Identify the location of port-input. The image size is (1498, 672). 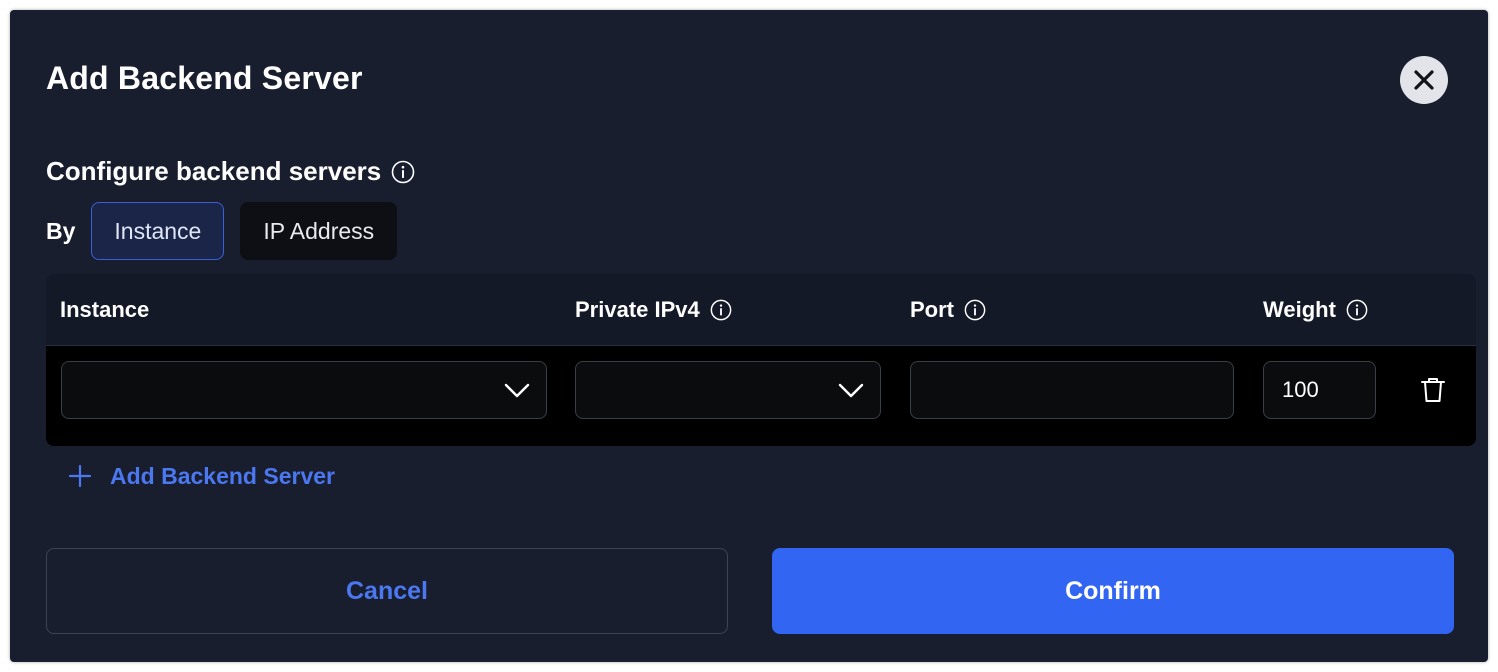
(1072, 390).